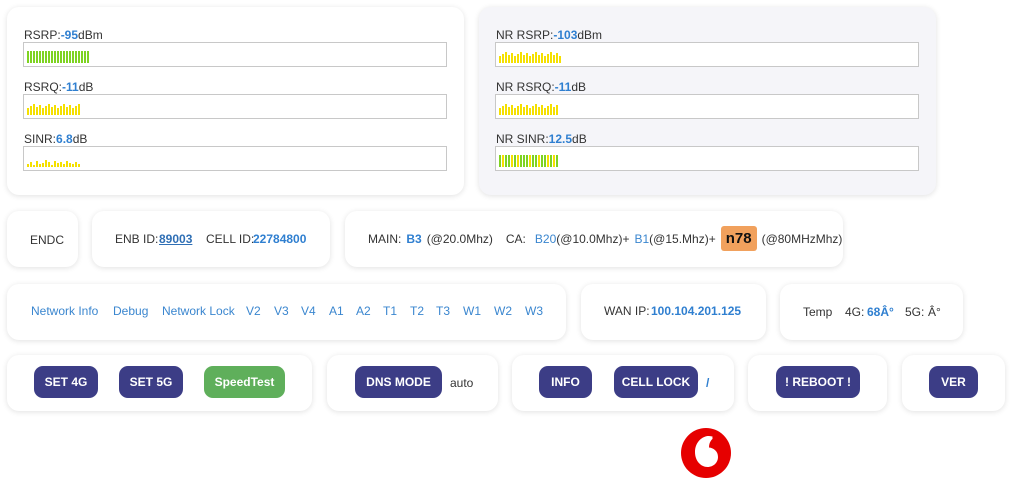 This screenshot has width=1024, height=492. I want to click on rsrp-value: -95, so click(69, 35).